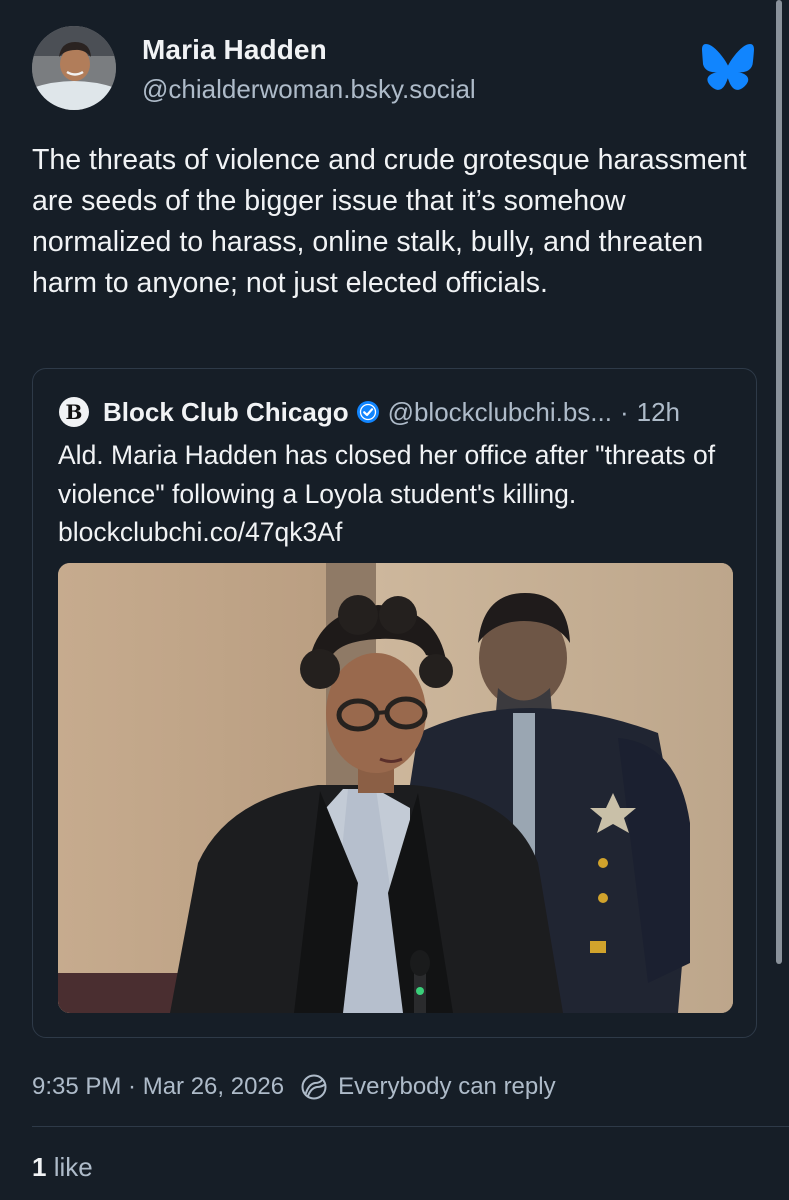 This screenshot has width=789, height=1200. Describe the element at coordinates (226, 412) in the screenshot. I see `quoted-author-name: Block Club Chicago` at that location.